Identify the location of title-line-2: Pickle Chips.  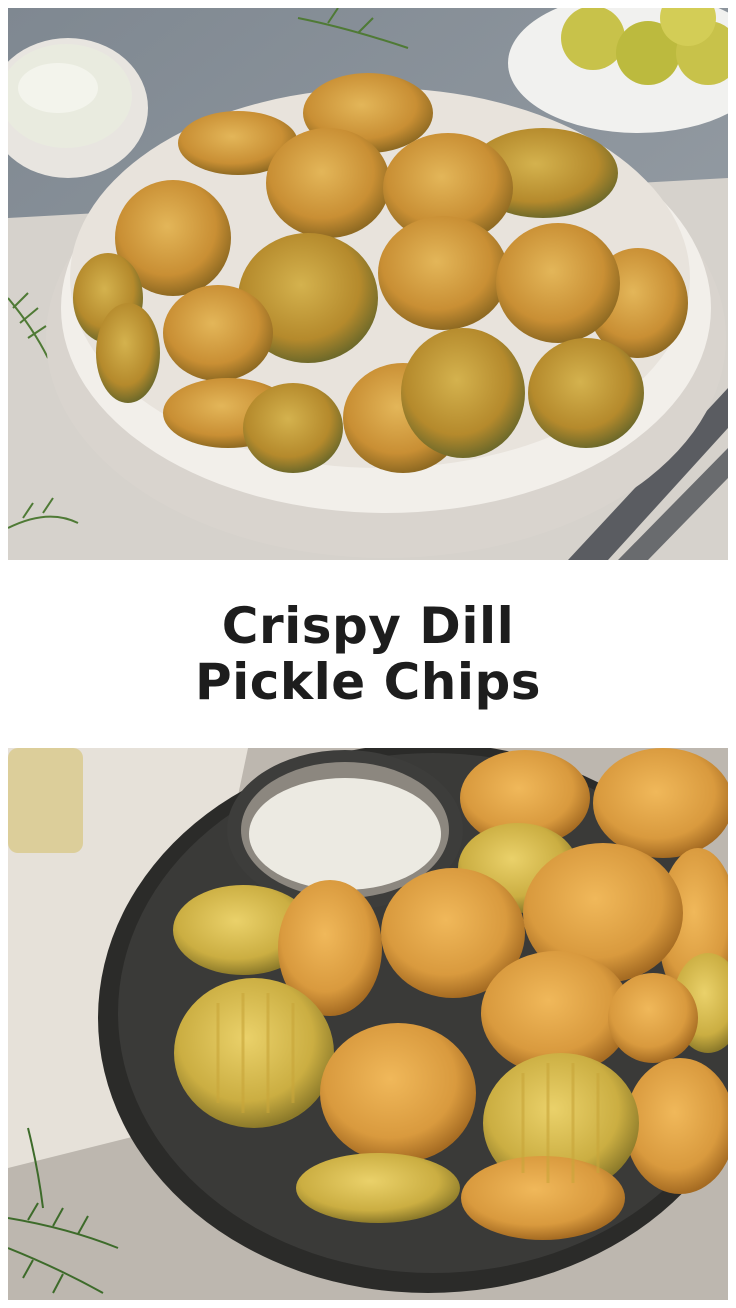
(368, 682).